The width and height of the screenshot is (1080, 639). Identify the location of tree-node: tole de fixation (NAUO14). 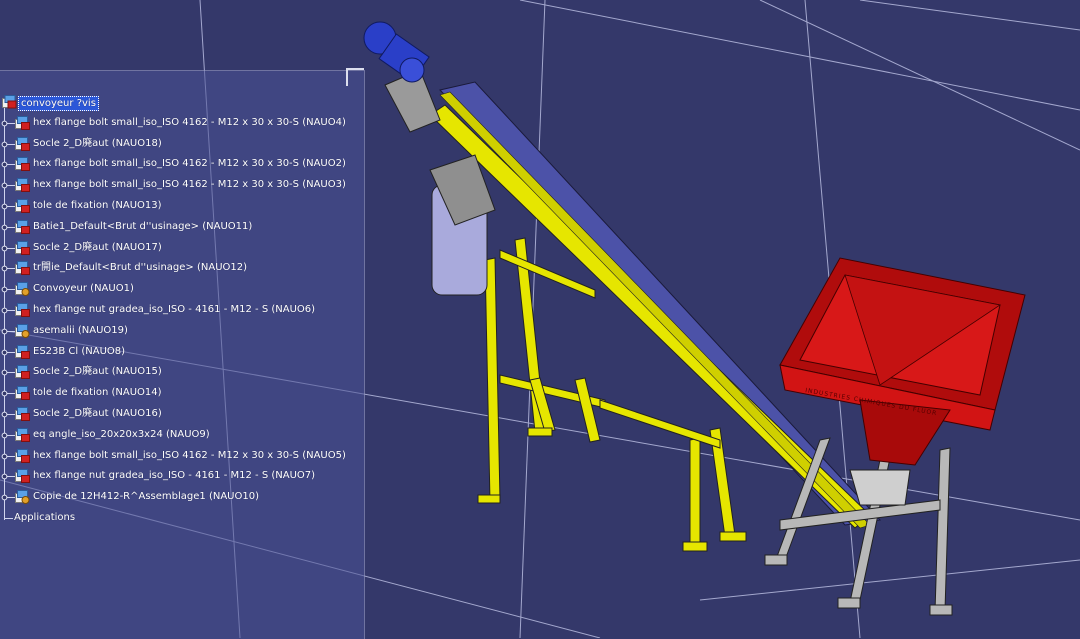
(182, 393).